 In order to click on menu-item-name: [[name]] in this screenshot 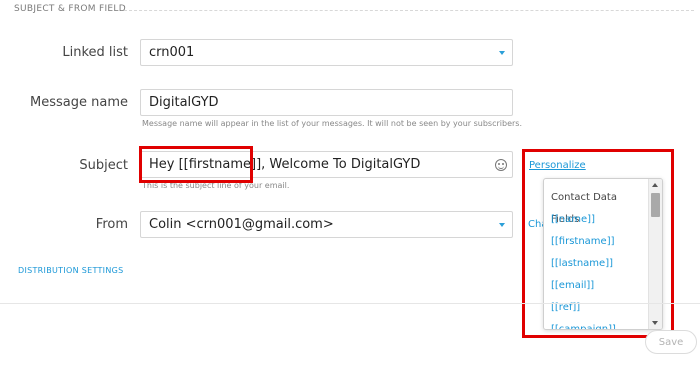, I will do `click(596, 220)`.